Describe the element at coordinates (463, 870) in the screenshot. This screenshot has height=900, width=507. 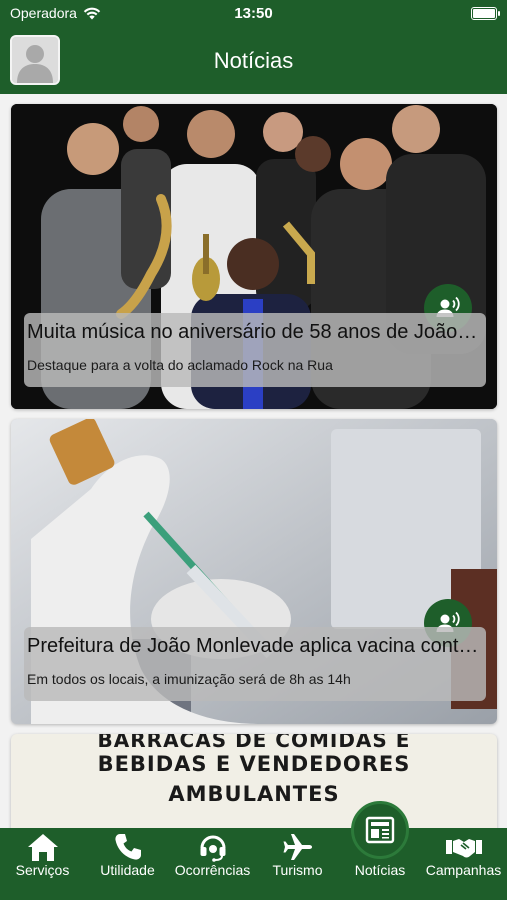
I see `tab-label: Campanhas` at that location.